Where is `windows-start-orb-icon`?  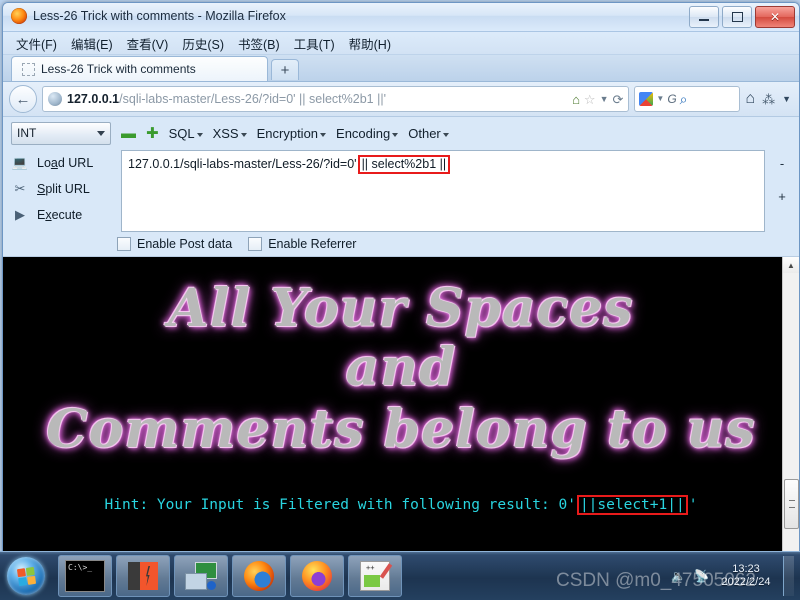
windows-start-orb-icon is located at coordinates (26, 576).